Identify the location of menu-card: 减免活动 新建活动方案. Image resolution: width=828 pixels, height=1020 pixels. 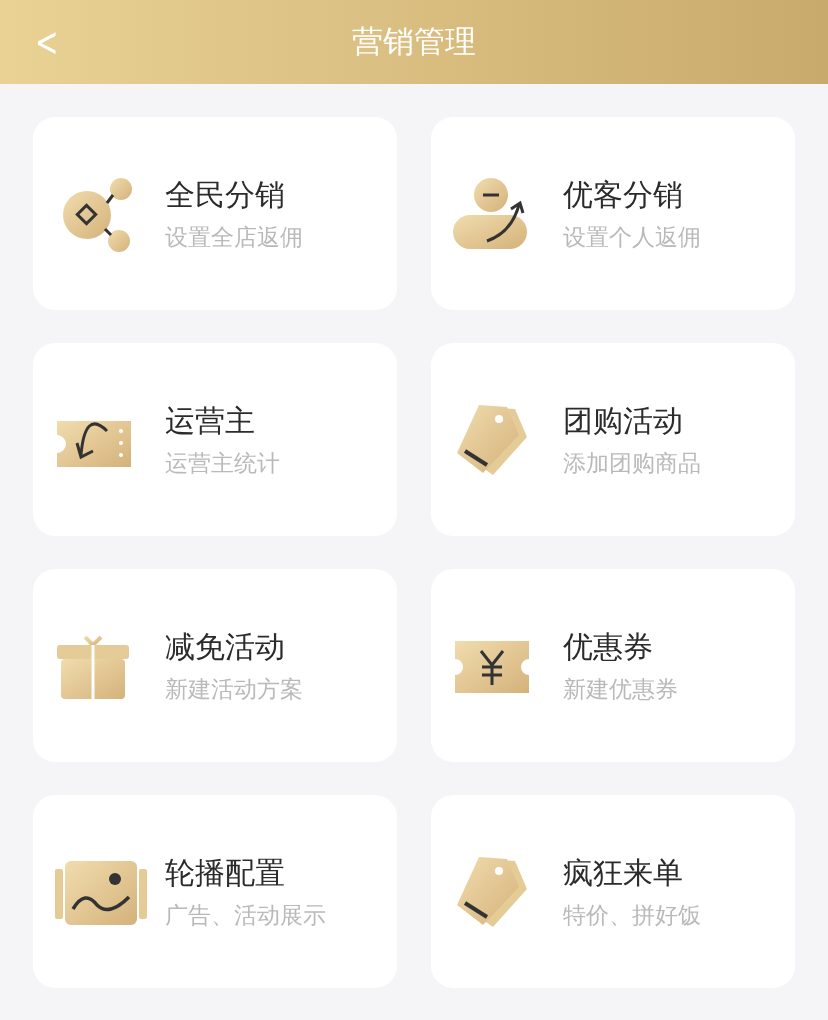
(215, 665).